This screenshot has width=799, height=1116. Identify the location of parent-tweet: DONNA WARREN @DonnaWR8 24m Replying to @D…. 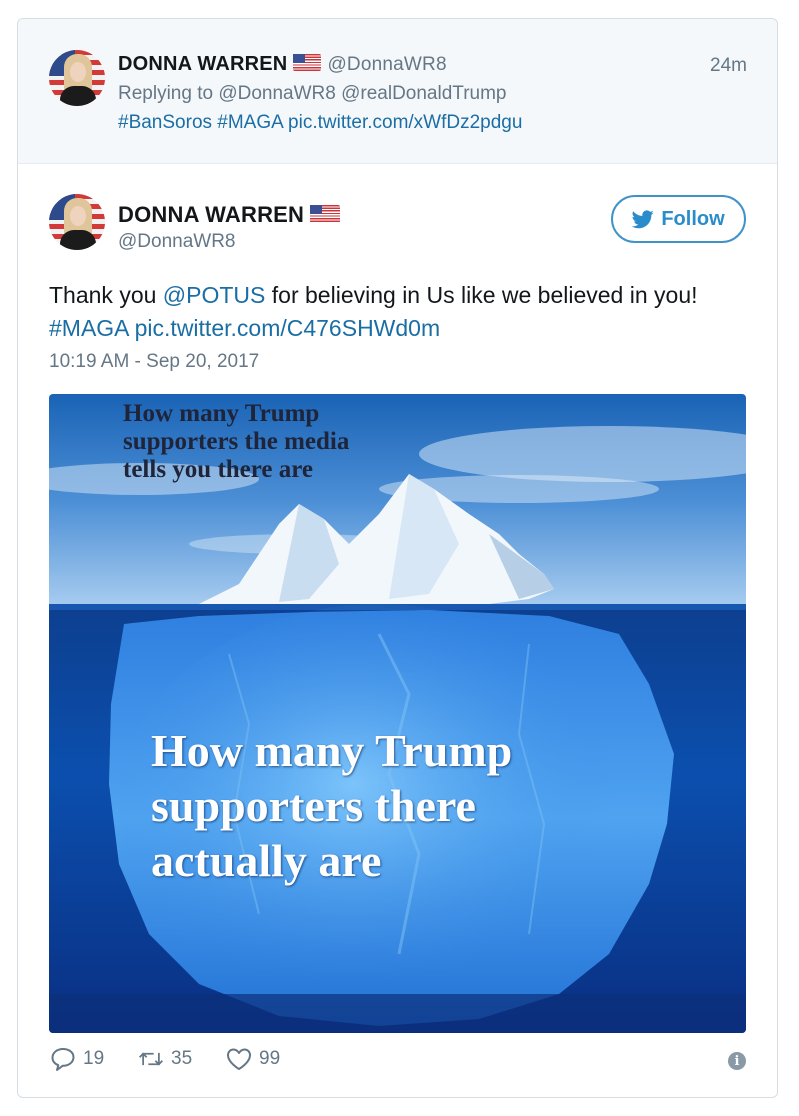
(397, 91).